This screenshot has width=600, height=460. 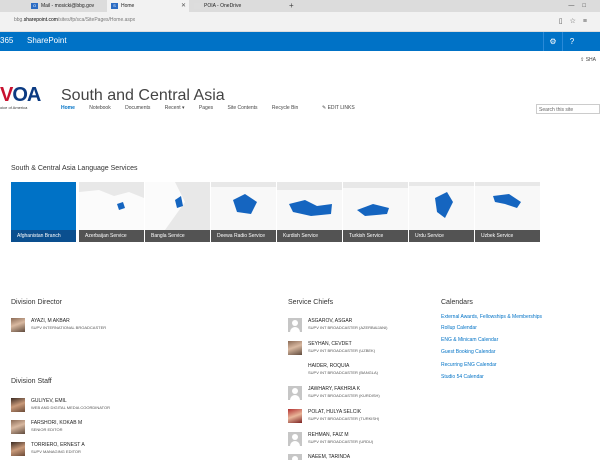 I want to click on tile-kurdish: Kurdish Service, so click(x=309, y=212).